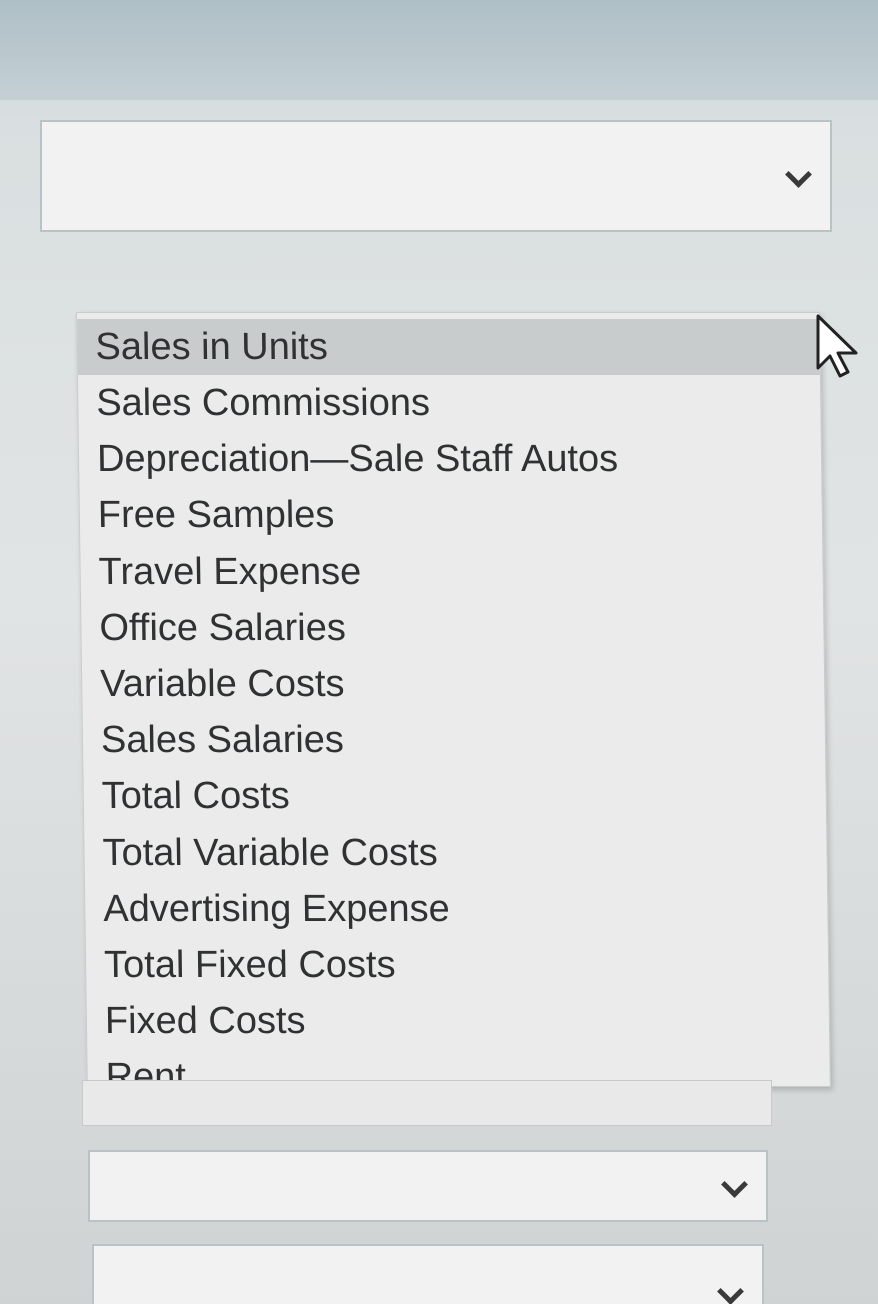  What do you see at coordinates (449, 403) in the screenshot?
I see `option-sales-commissions: Sales Commissions` at bounding box center [449, 403].